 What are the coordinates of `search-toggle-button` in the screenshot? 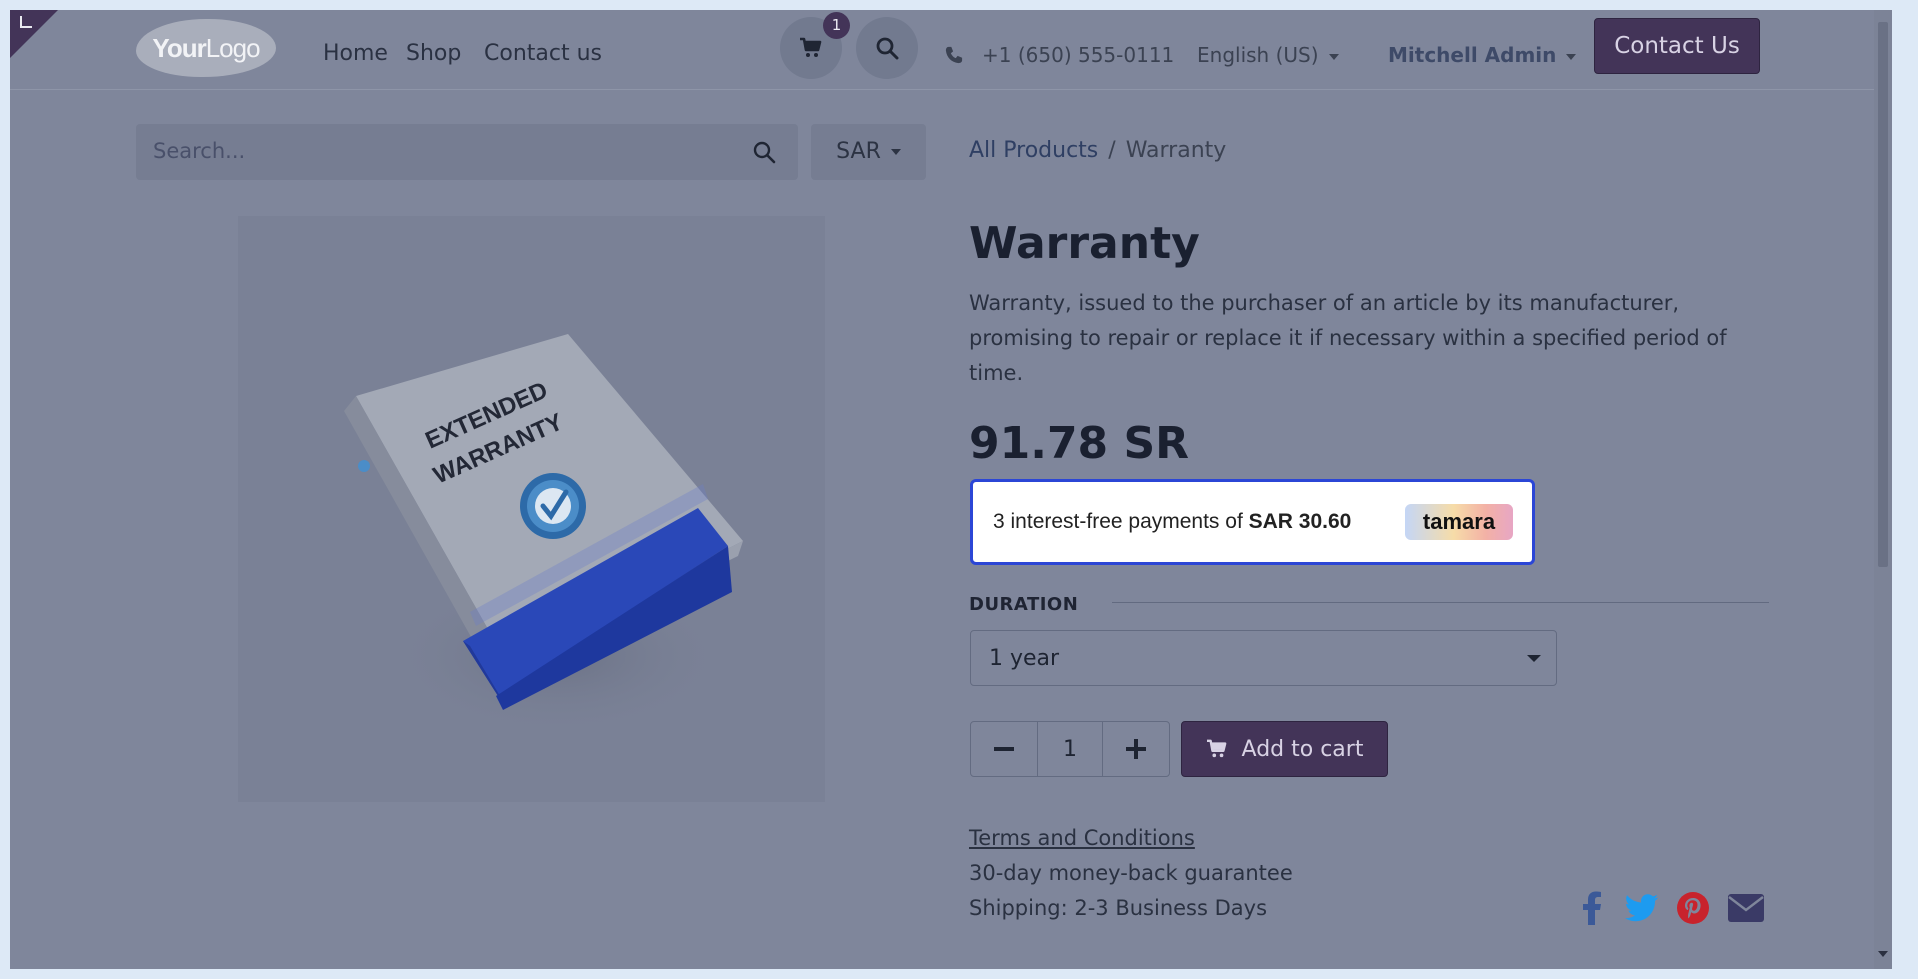 It's located at (887, 48).